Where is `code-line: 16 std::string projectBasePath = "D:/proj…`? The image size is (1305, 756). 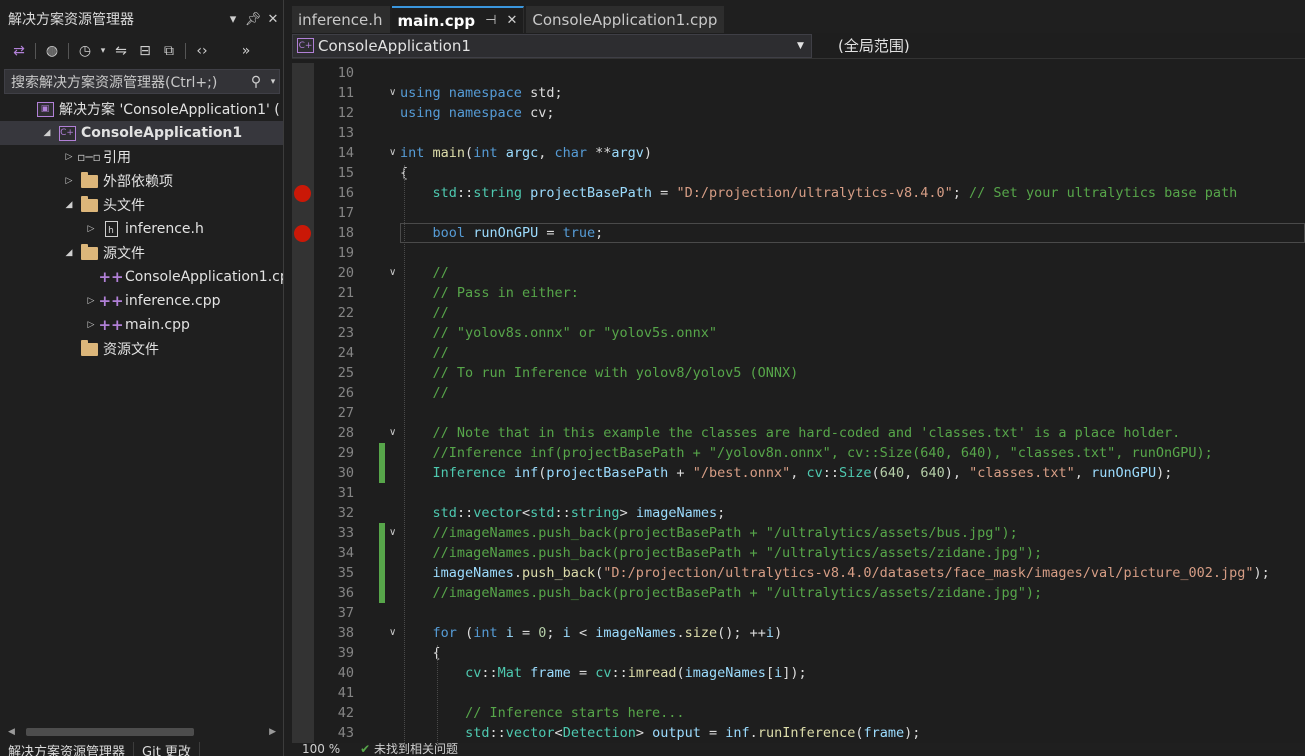 code-line: 16 std::string projectBasePath = "D:/proj… is located at coordinates (798, 193).